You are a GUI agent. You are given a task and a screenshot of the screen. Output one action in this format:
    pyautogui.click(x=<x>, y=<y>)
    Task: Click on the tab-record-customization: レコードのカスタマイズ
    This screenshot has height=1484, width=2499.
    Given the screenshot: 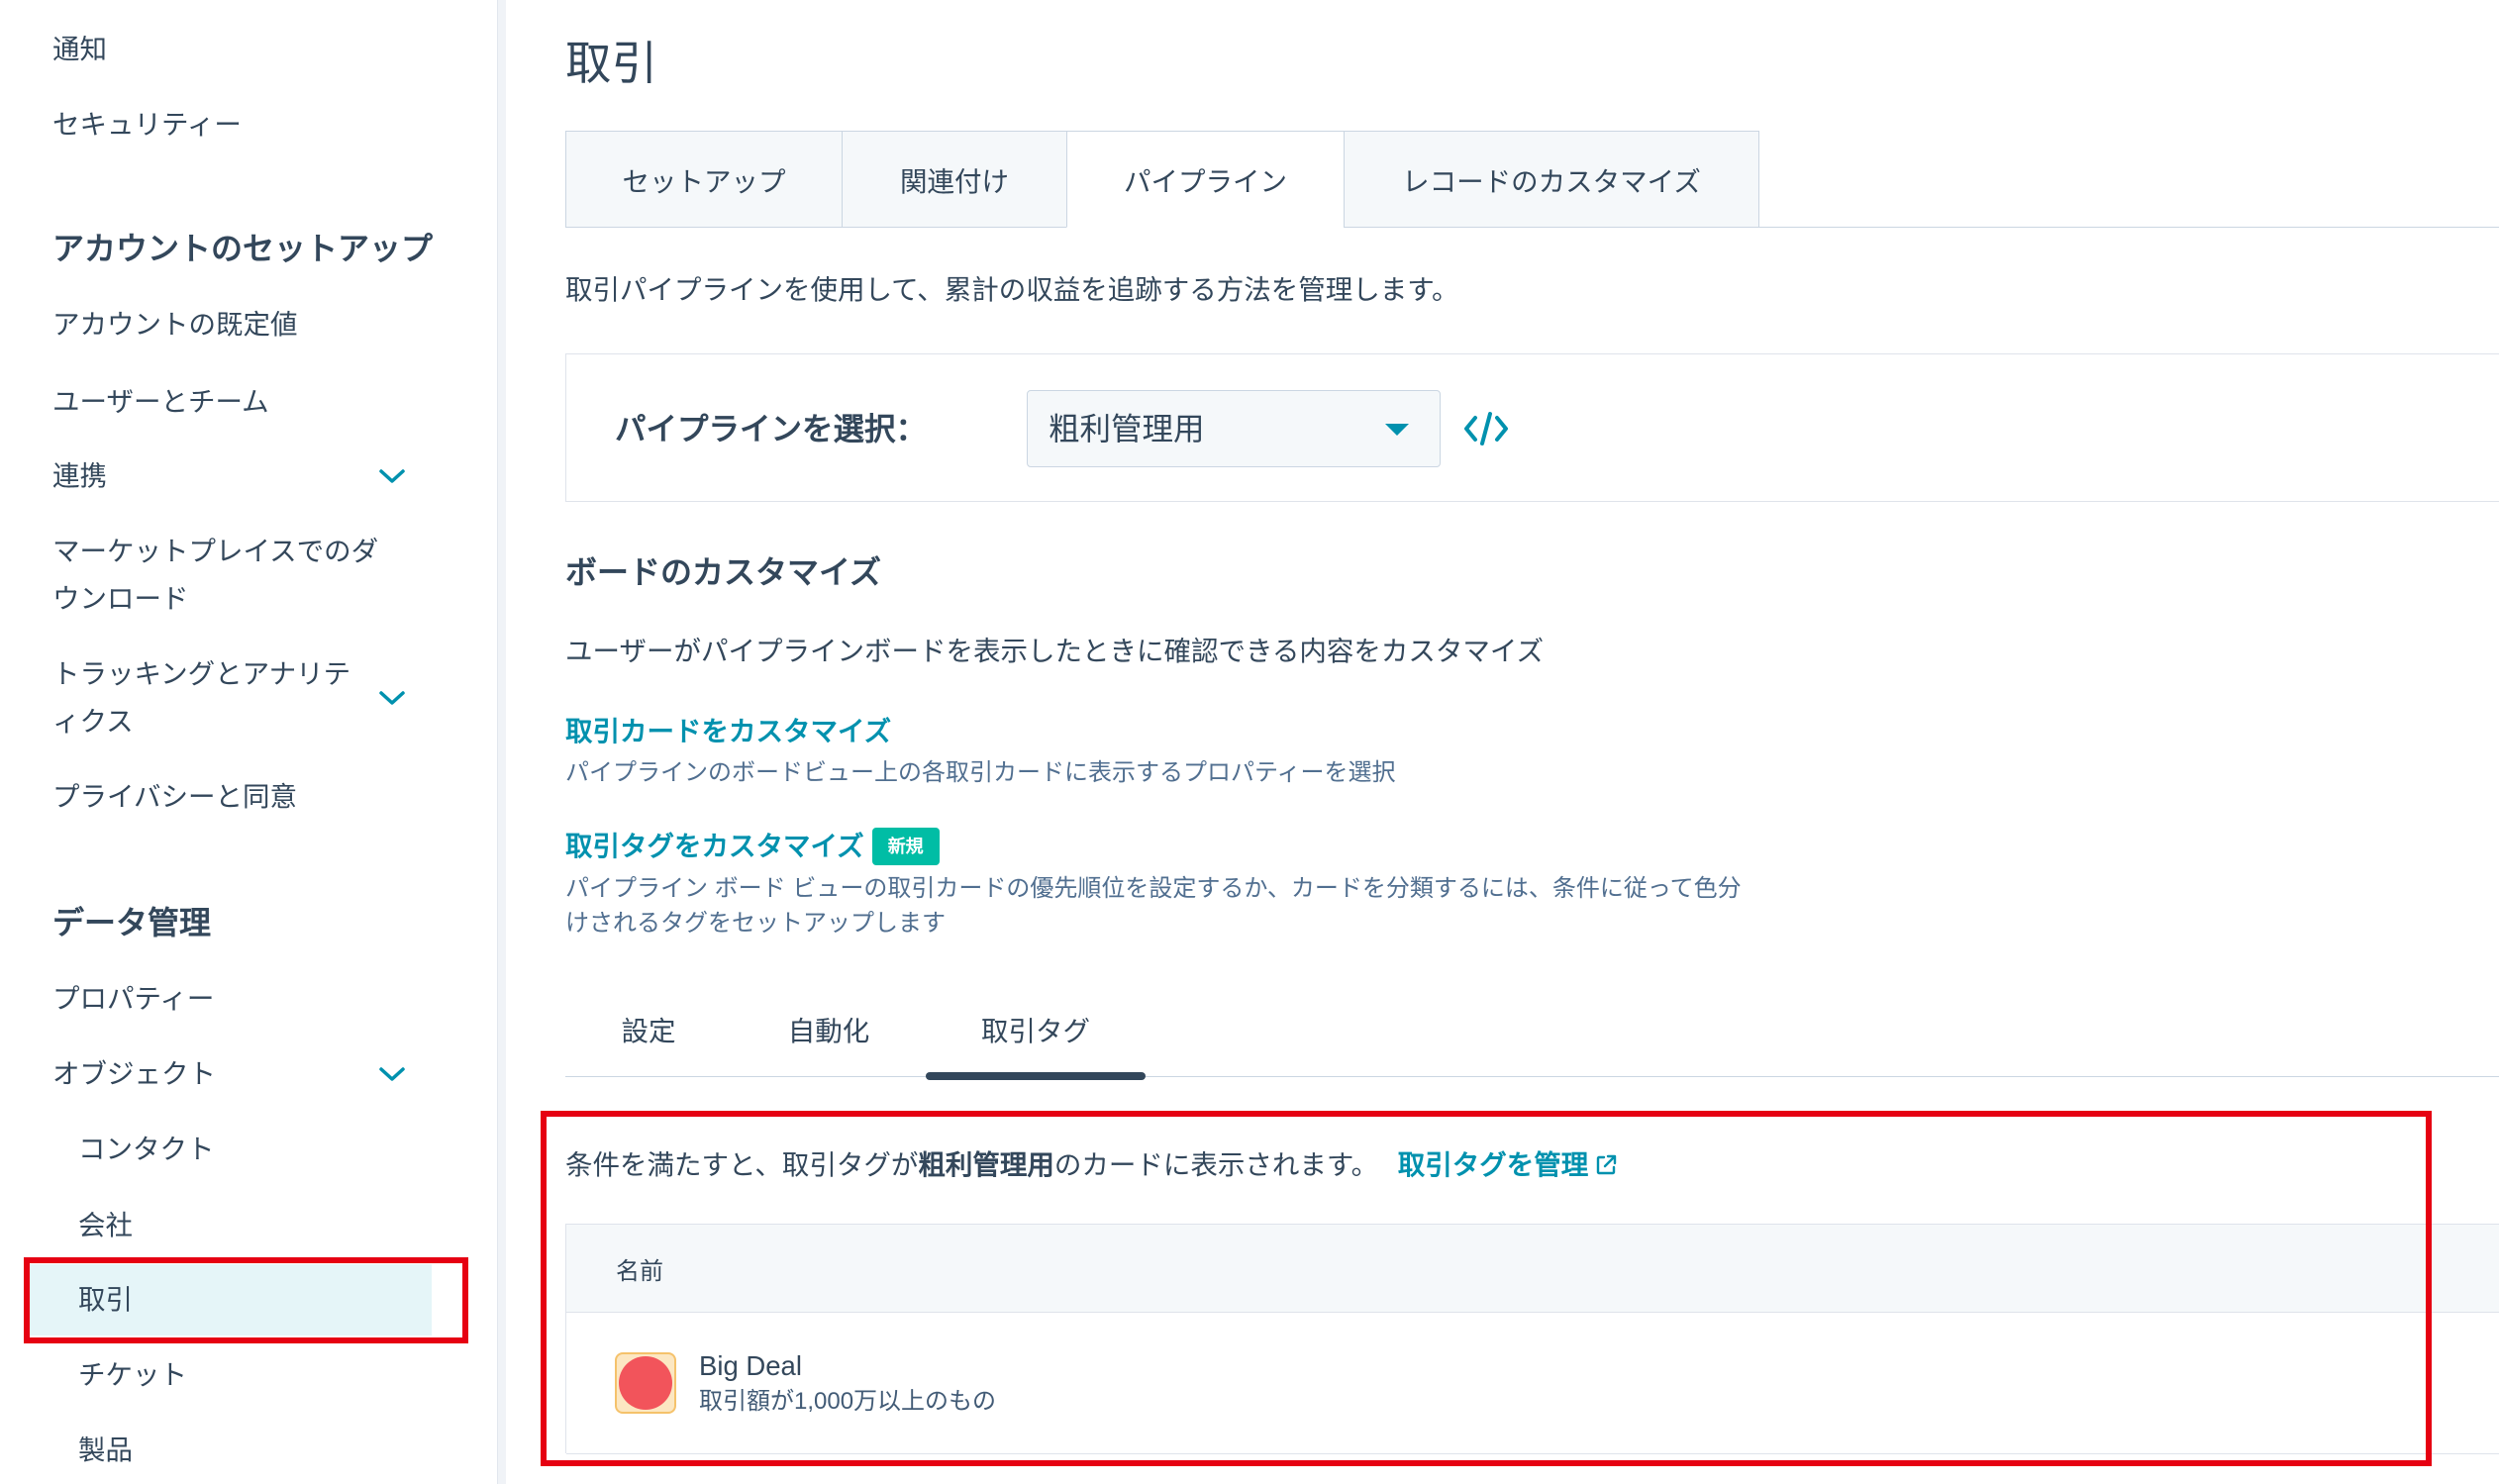 What is the action you would take?
    pyautogui.click(x=1551, y=179)
    